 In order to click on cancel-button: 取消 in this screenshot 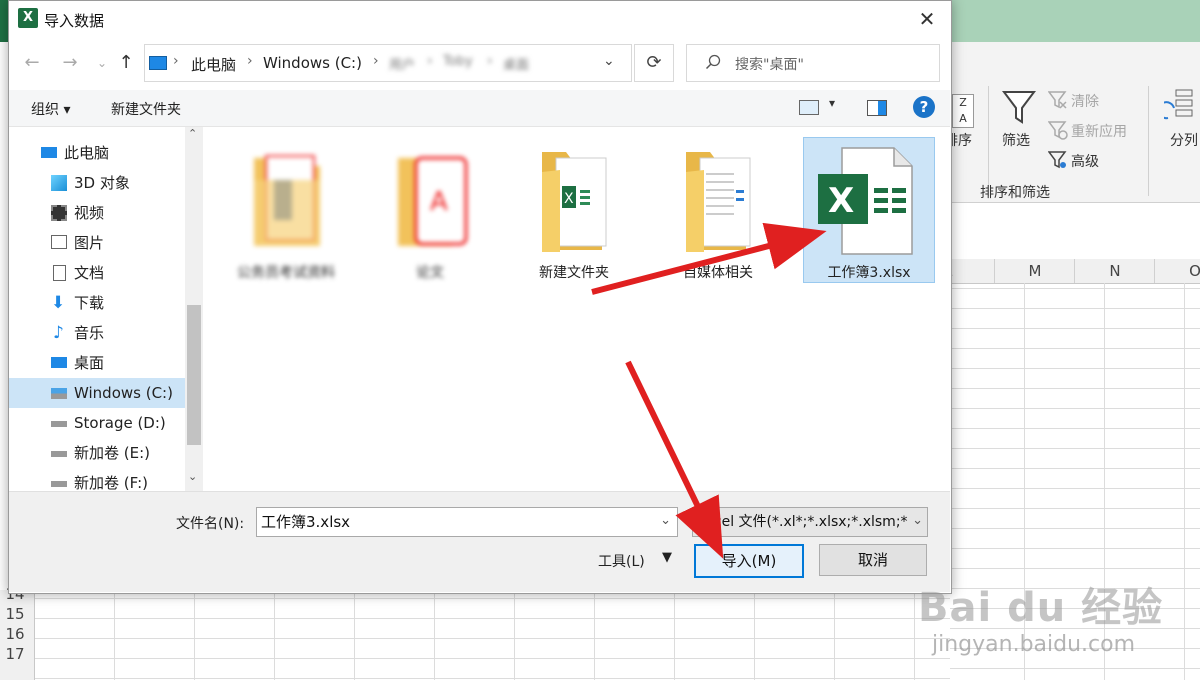, I will do `click(873, 560)`.